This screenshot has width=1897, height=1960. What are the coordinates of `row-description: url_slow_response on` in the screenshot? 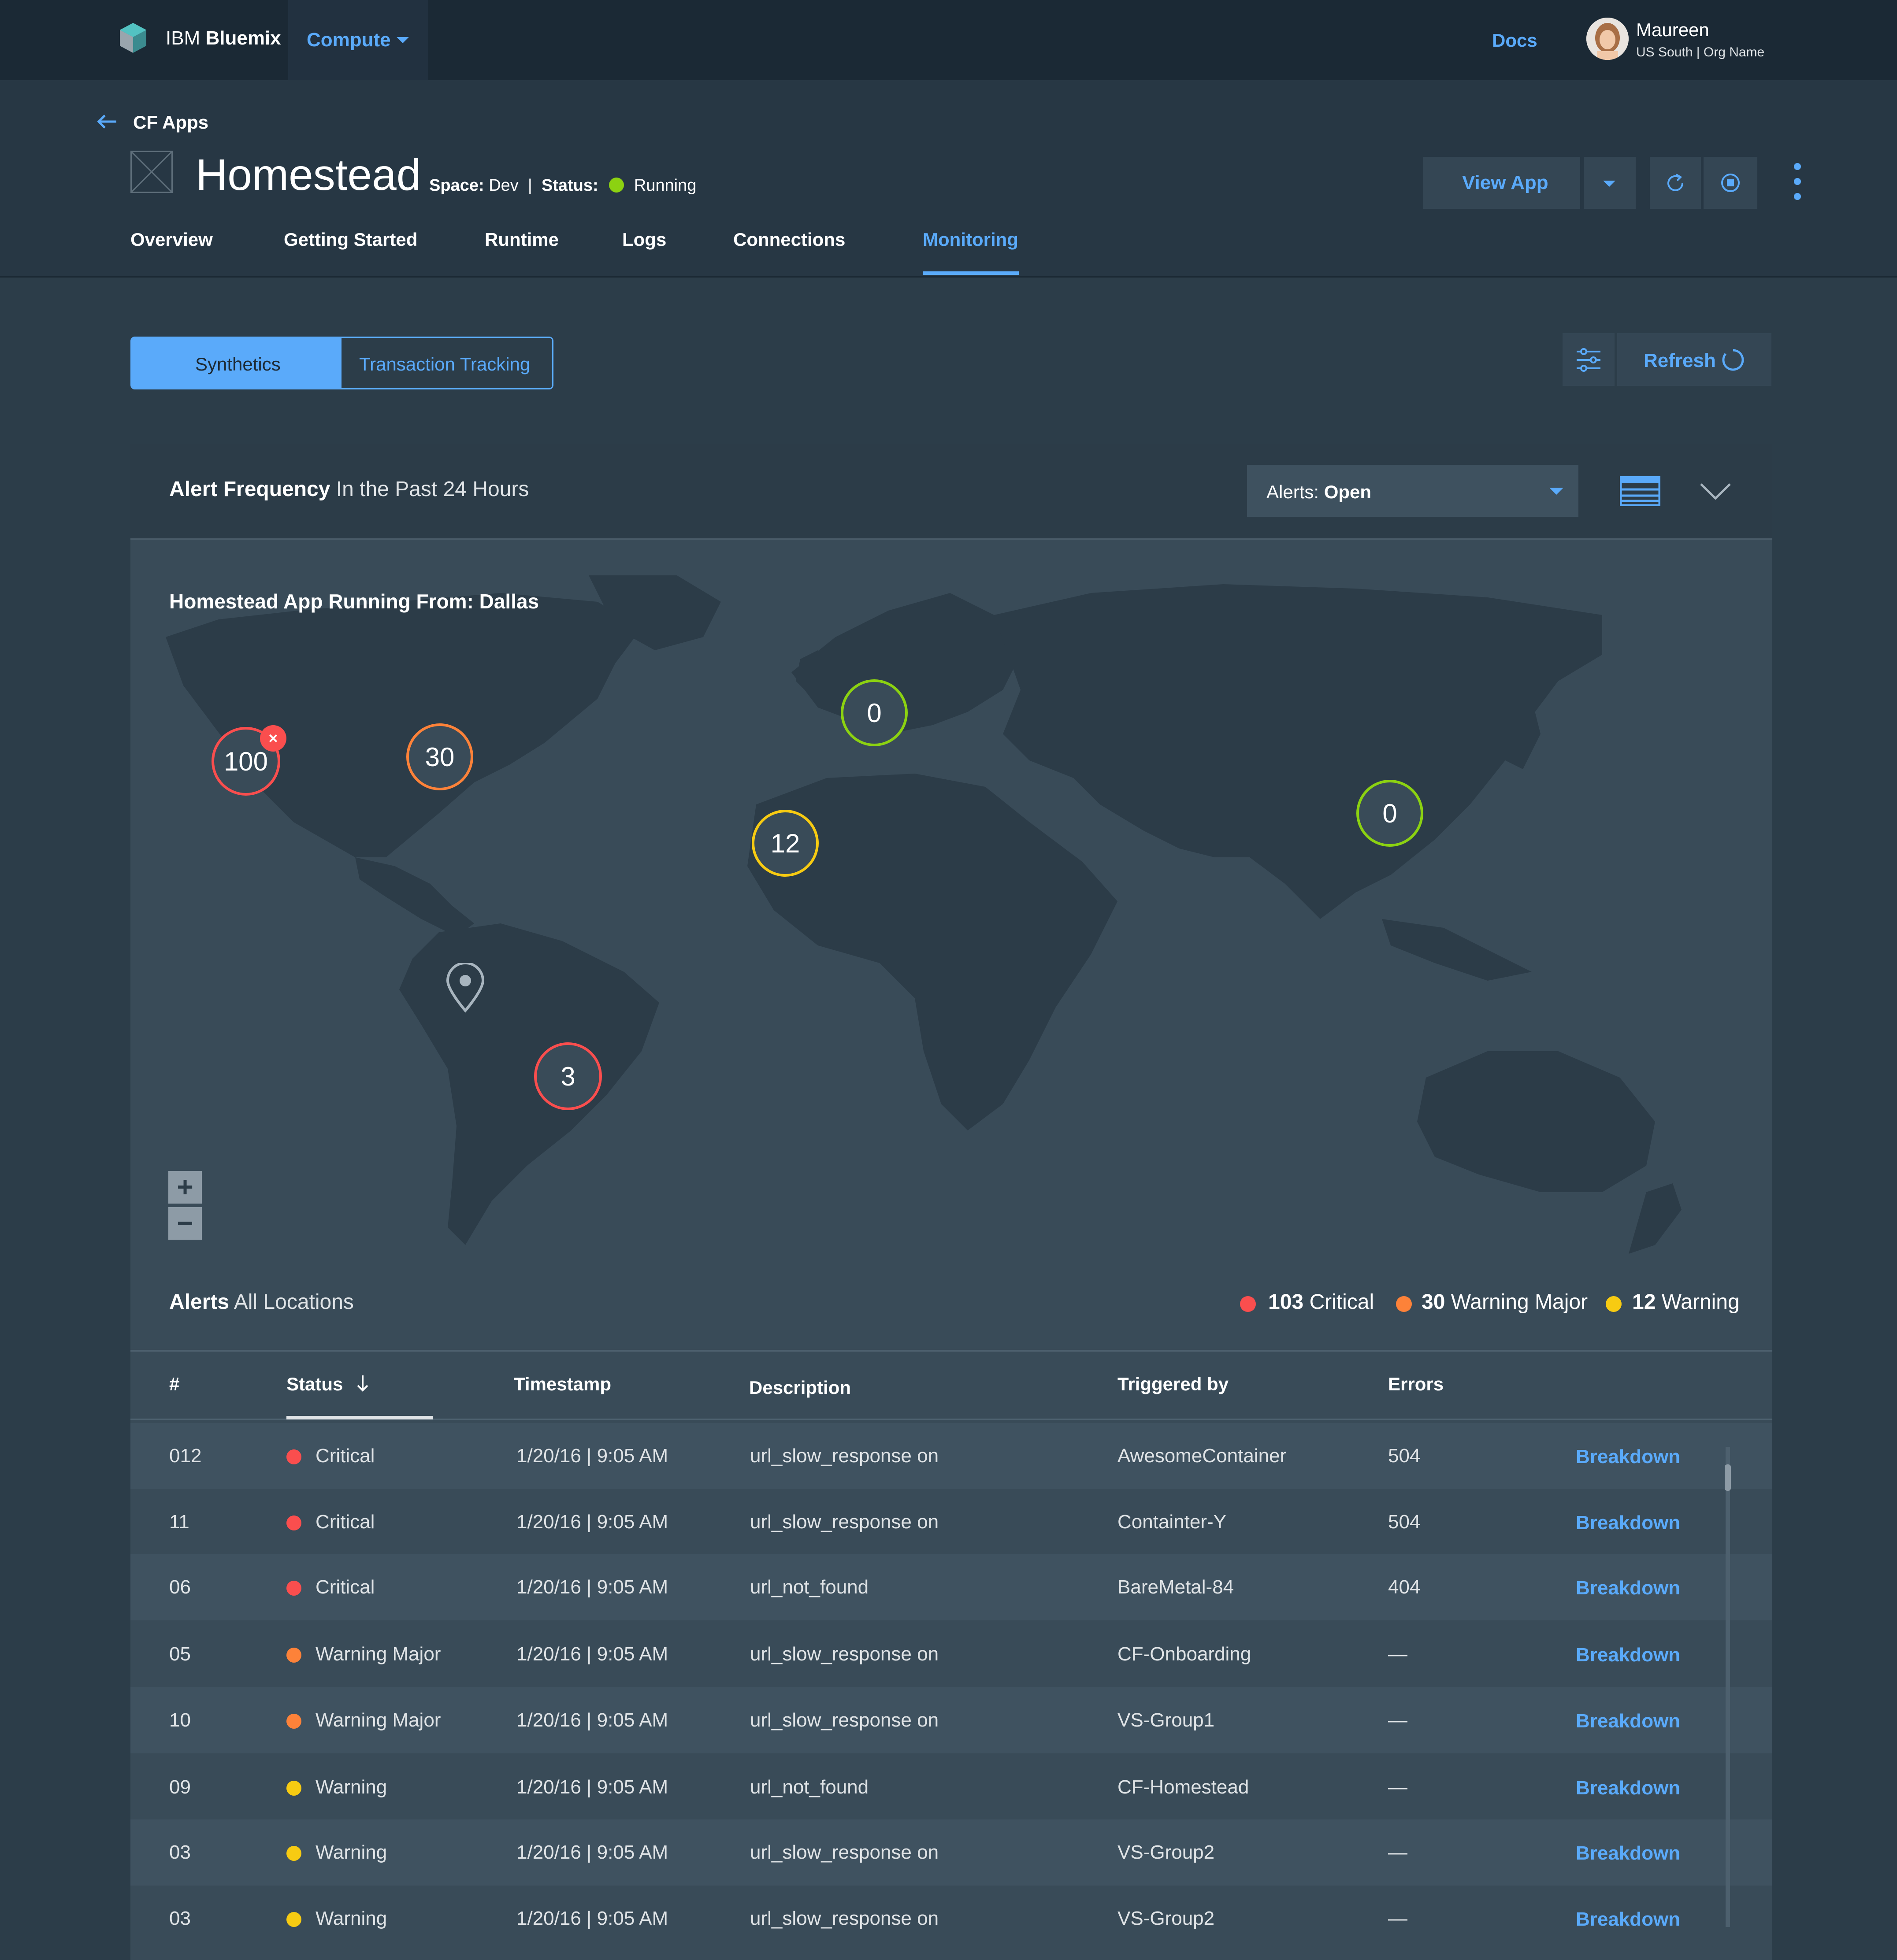 It's located at (844, 1522).